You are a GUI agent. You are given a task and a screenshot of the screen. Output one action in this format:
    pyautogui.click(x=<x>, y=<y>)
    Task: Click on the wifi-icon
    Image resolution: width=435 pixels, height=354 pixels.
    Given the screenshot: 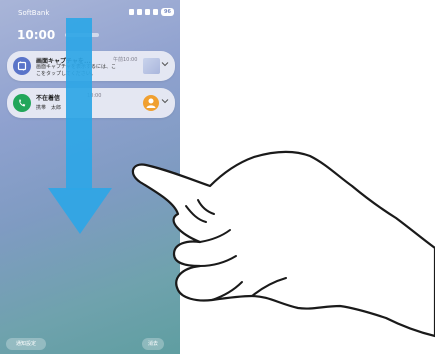 What is the action you would take?
    pyautogui.click(x=147, y=12)
    